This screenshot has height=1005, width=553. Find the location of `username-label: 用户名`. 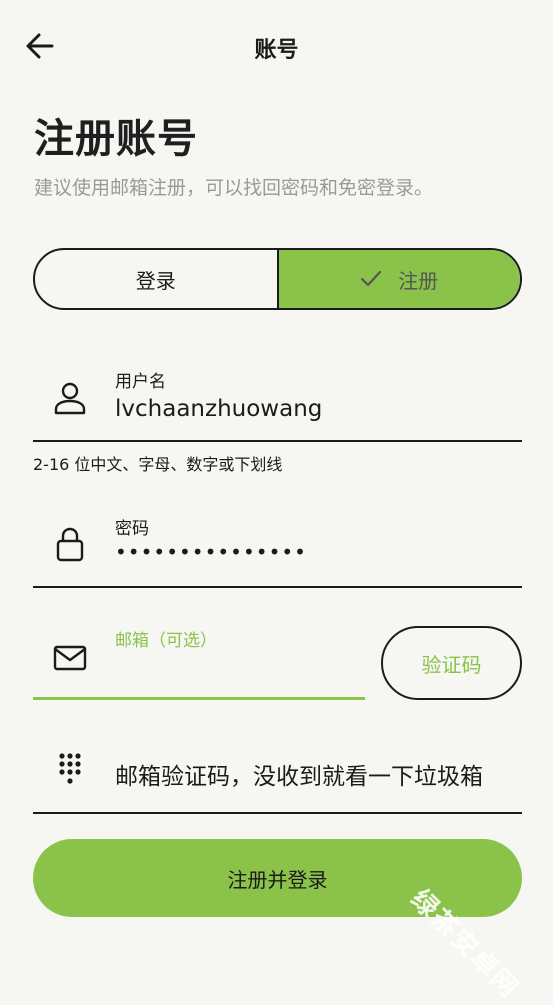

username-label: 用户名 is located at coordinates (140, 382).